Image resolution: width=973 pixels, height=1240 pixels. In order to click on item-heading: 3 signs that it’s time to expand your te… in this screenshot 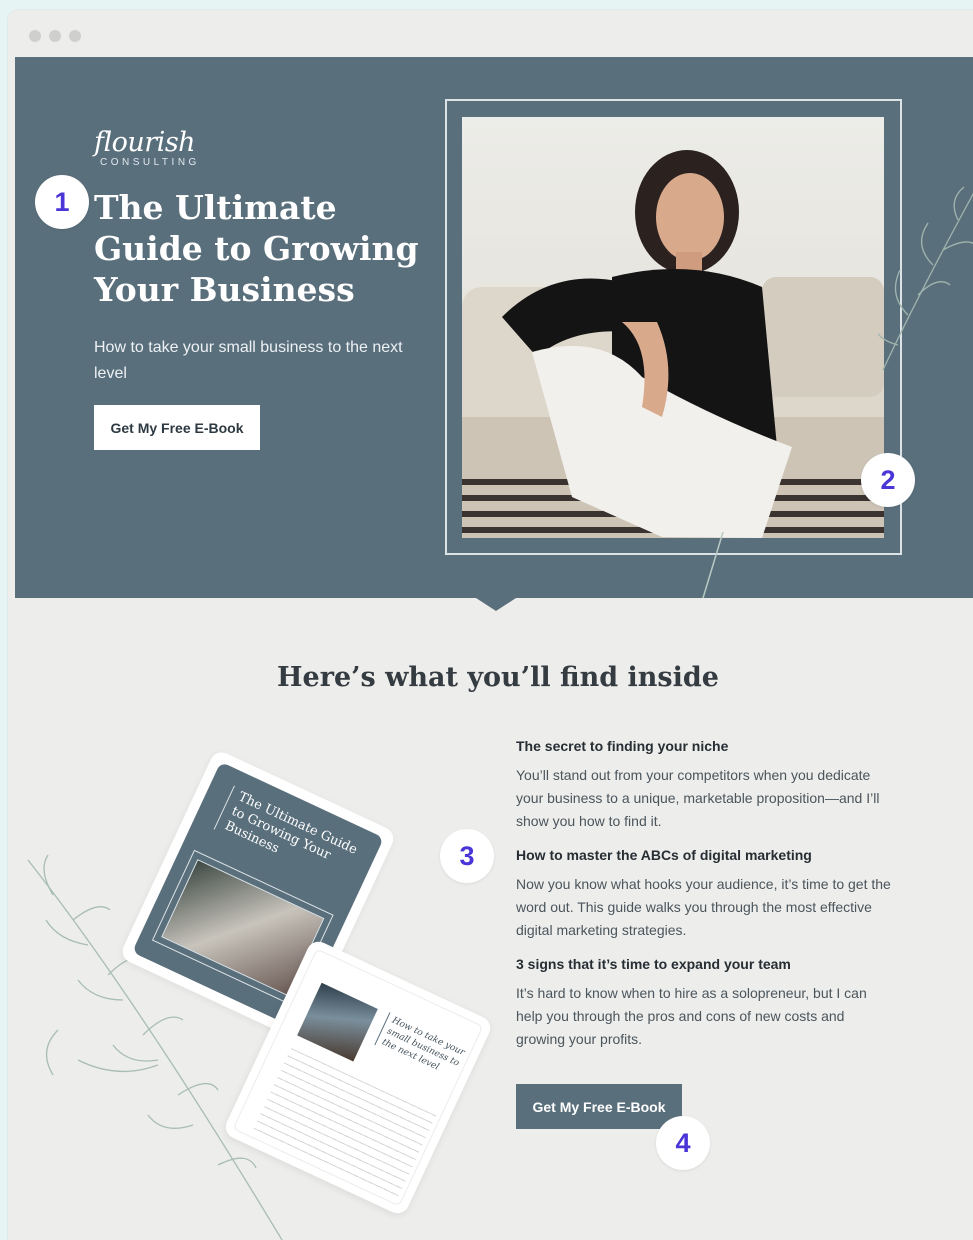, I will do `click(653, 964)`.